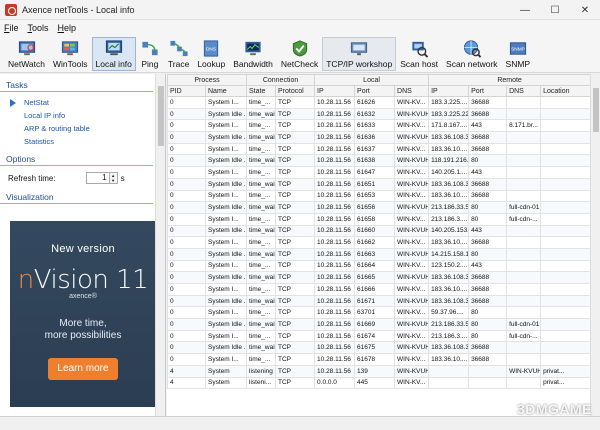 This screenshot has height=430, width=600. Describe the element at coordinates (97, 178) in the screenshot. I see `refresh-time-input: 1` at that location.